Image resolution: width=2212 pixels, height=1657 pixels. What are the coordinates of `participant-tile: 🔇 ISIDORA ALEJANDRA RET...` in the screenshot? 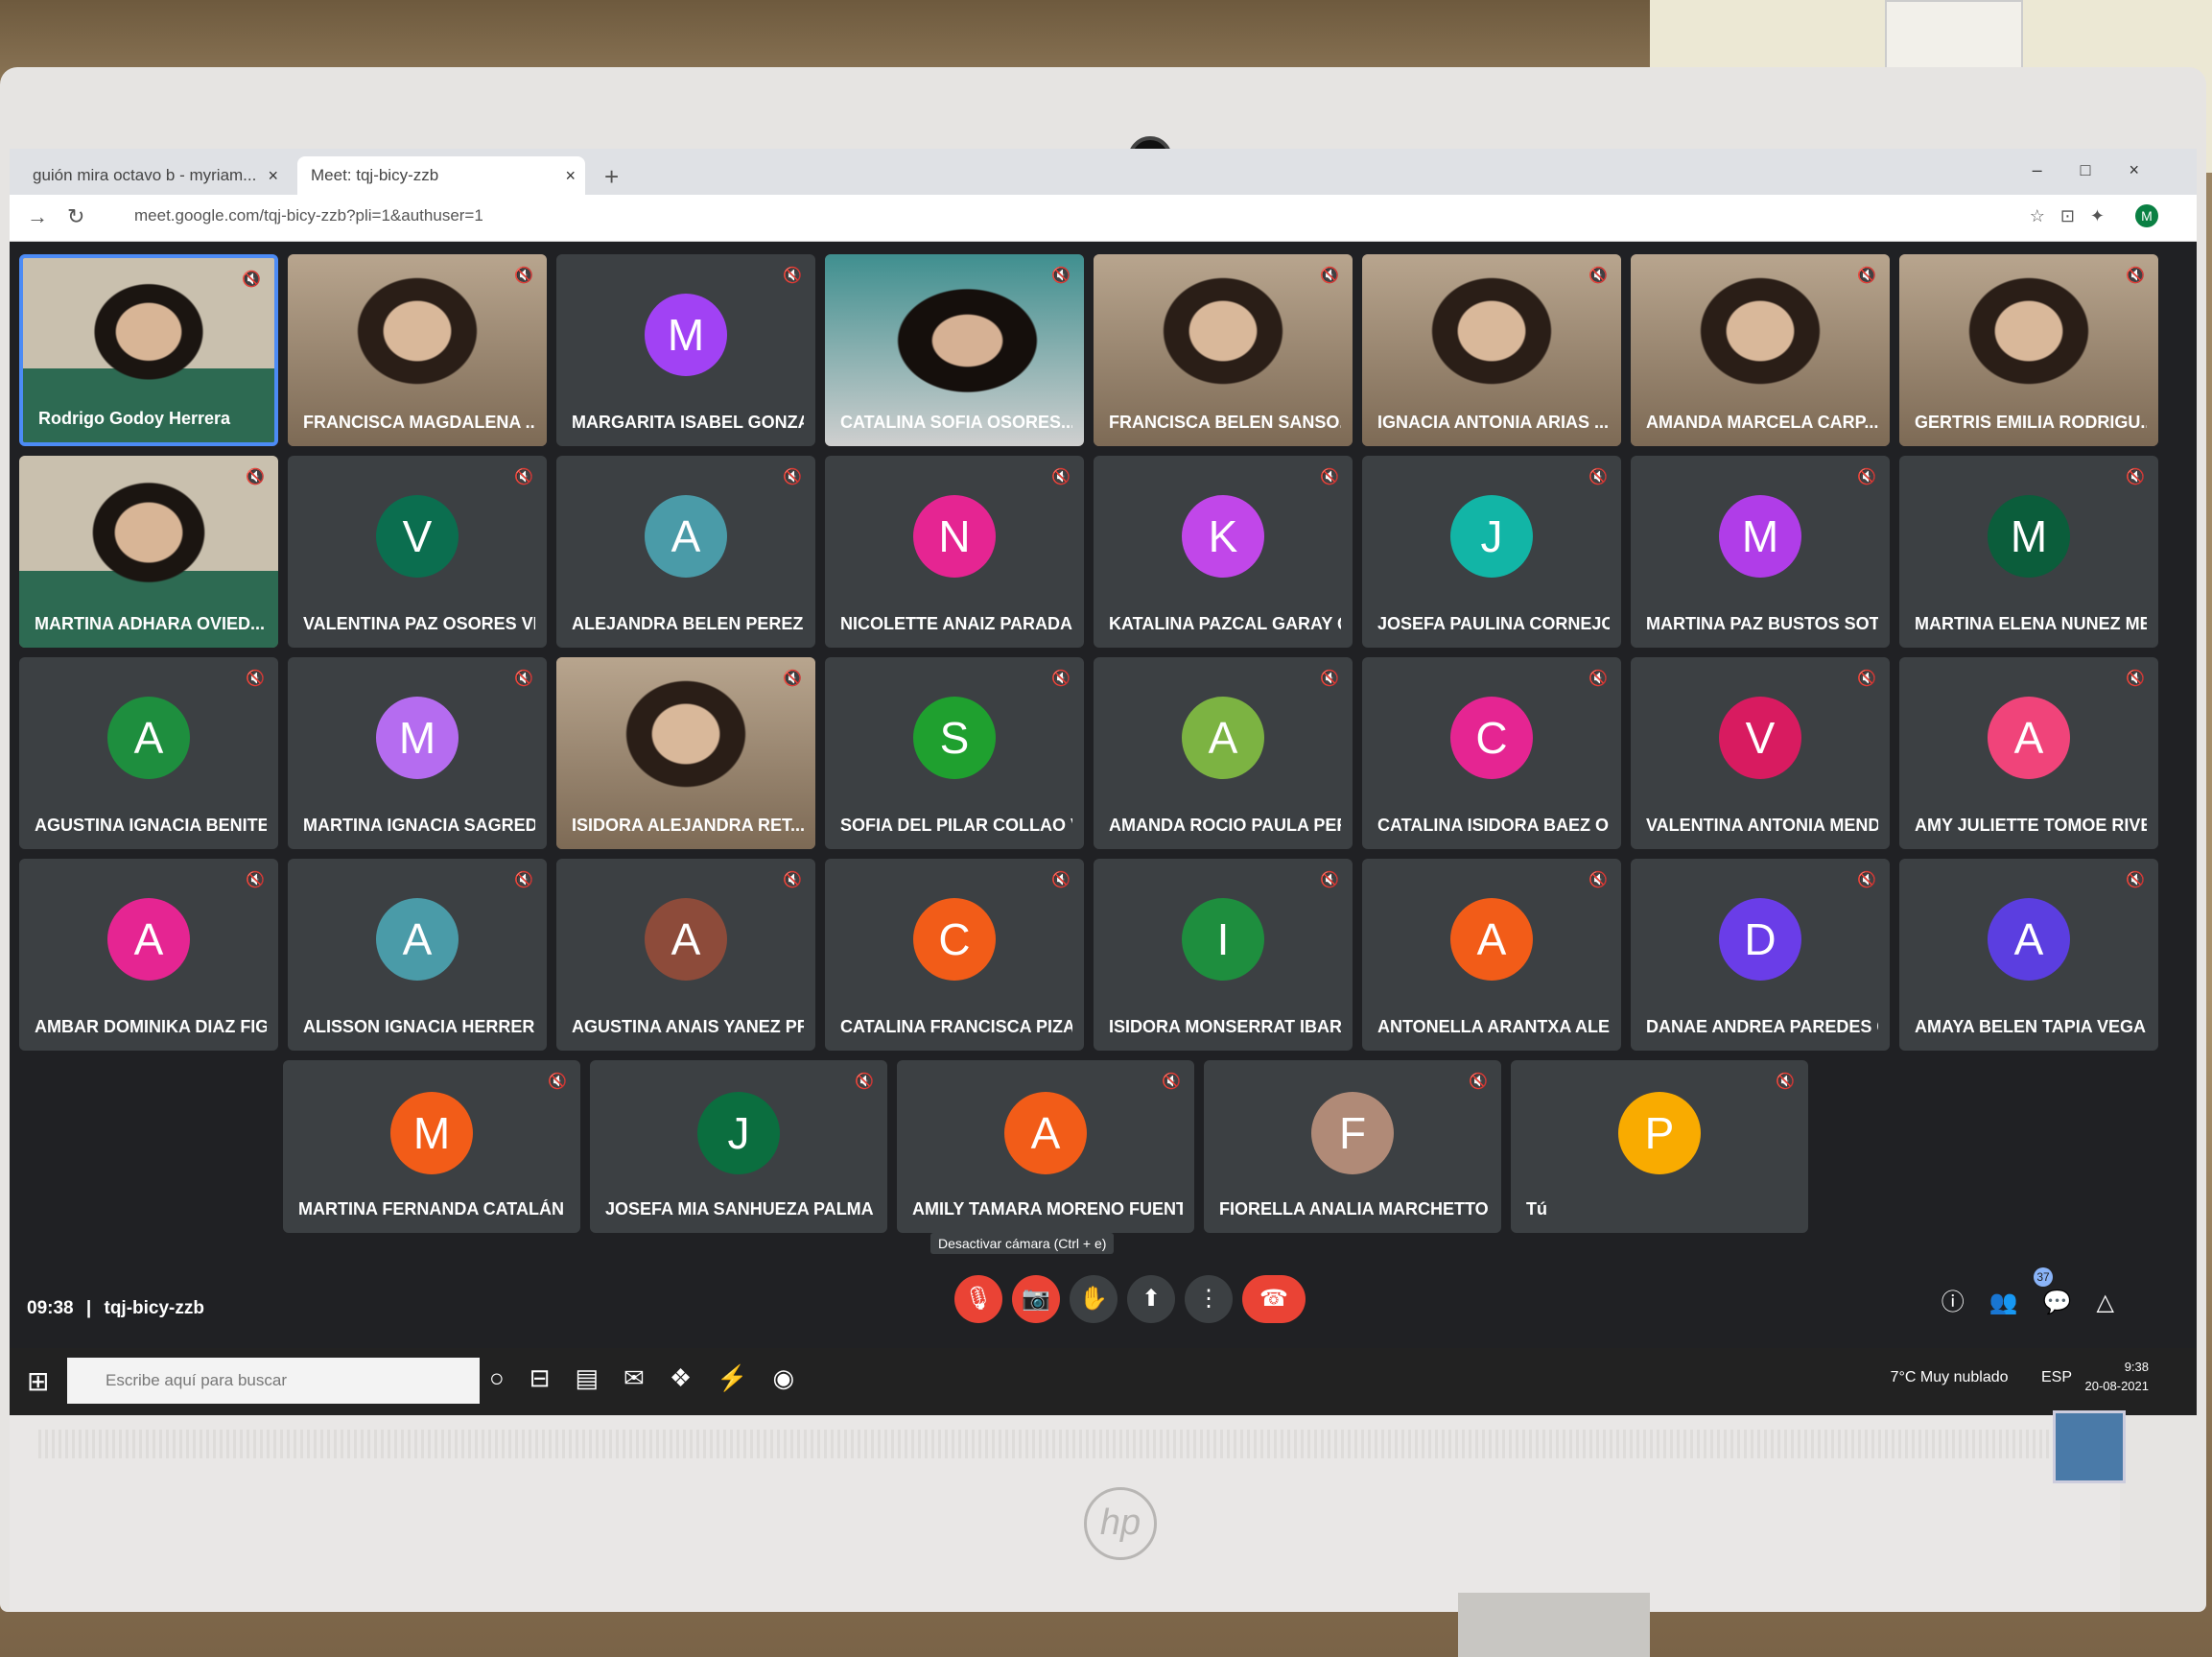 It's located at (685, 753).